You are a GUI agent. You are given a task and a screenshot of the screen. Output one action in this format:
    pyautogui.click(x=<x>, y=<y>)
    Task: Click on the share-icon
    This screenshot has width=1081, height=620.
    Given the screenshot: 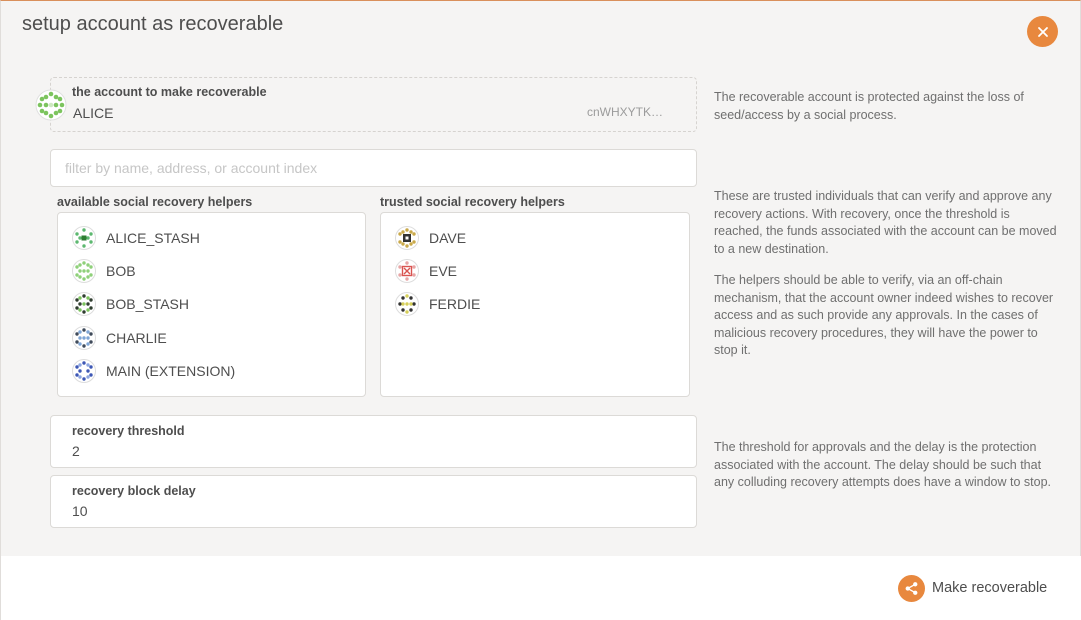 What is the action you would take?
    pyautogui.click(x=911, y=588)
    